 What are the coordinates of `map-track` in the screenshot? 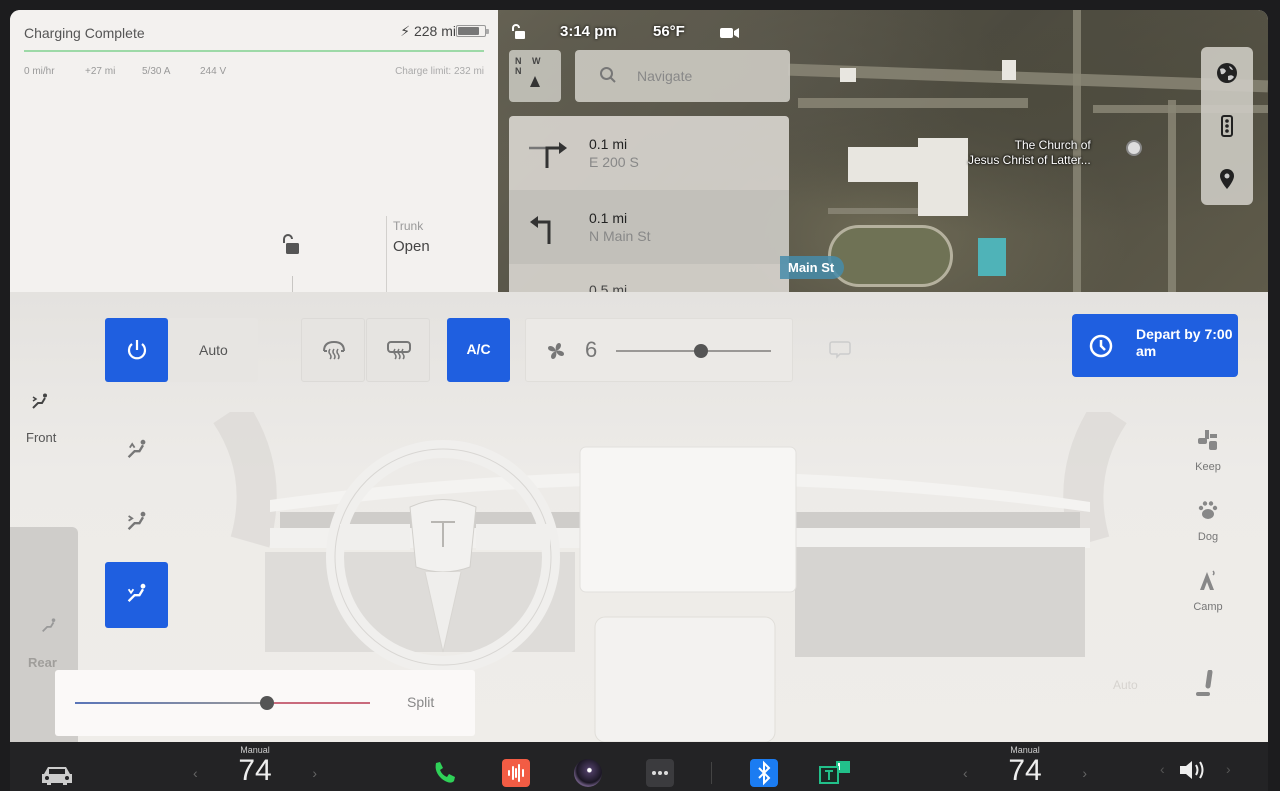 It's located at (890, 256).